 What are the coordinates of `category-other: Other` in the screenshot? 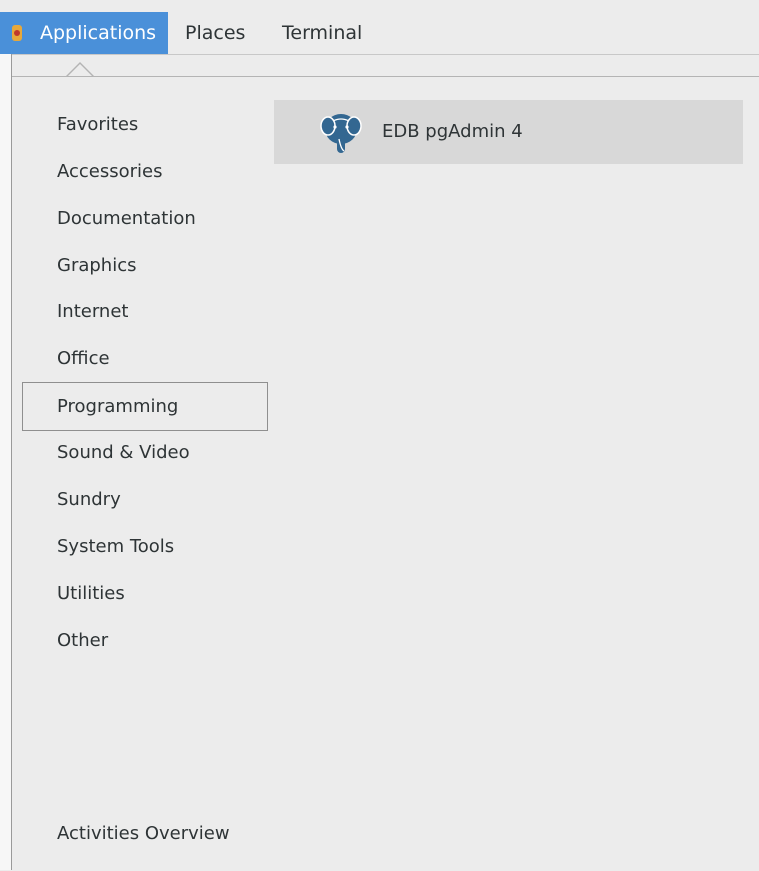 It's located at (82, 641).